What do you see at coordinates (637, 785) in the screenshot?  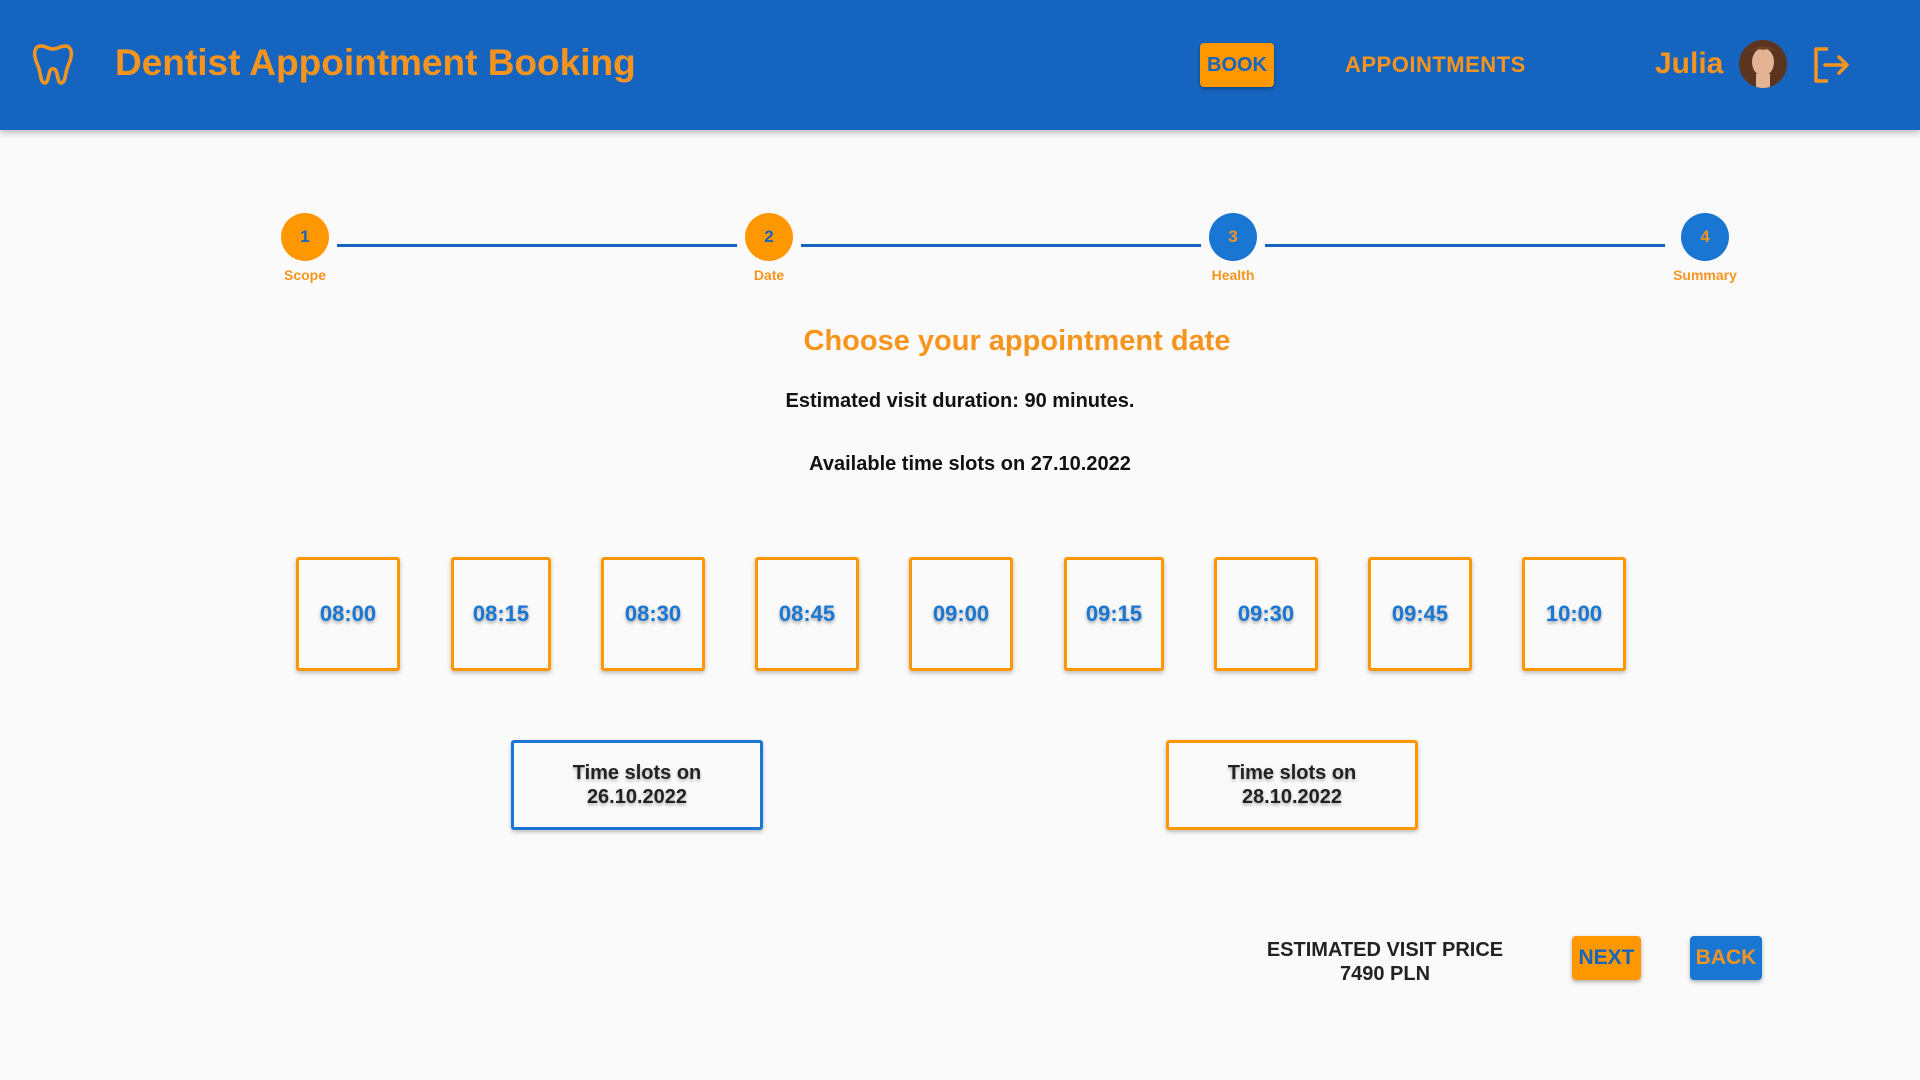 I see `previous-day-button: Time slots on 26.10.2022` at bounding box center [637, 785].